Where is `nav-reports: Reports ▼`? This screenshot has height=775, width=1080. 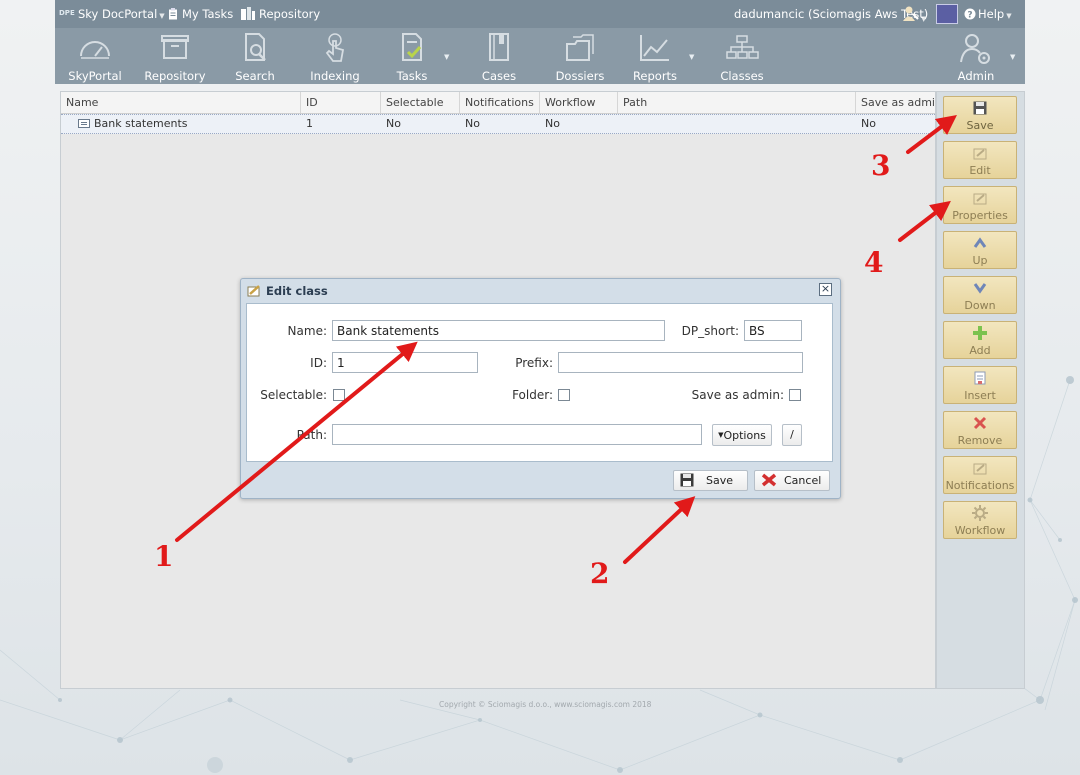 nav-reports: Reports ▼ is located at coordinates (655, 56).